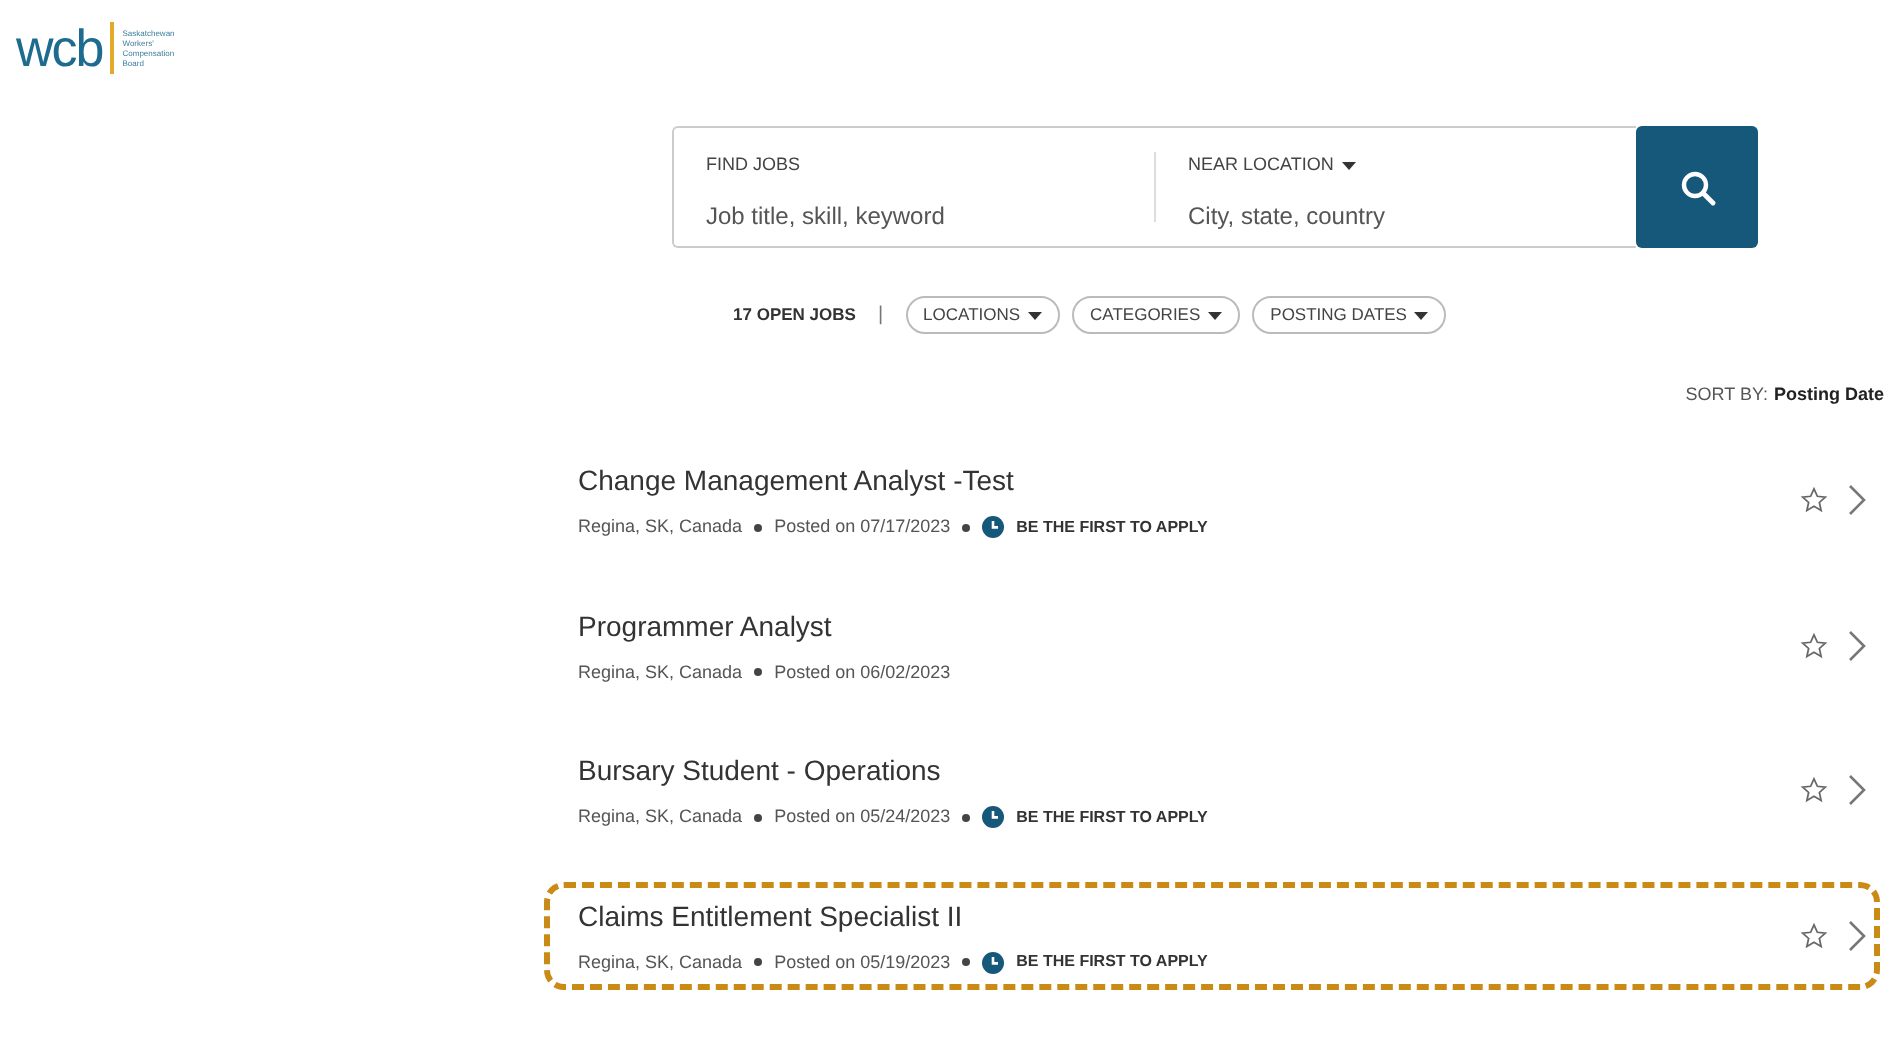 The height and width of the screenshot is (1058, 1884). I want to click on posted-date: Posted on 05/24/2023, so click(862, 817).